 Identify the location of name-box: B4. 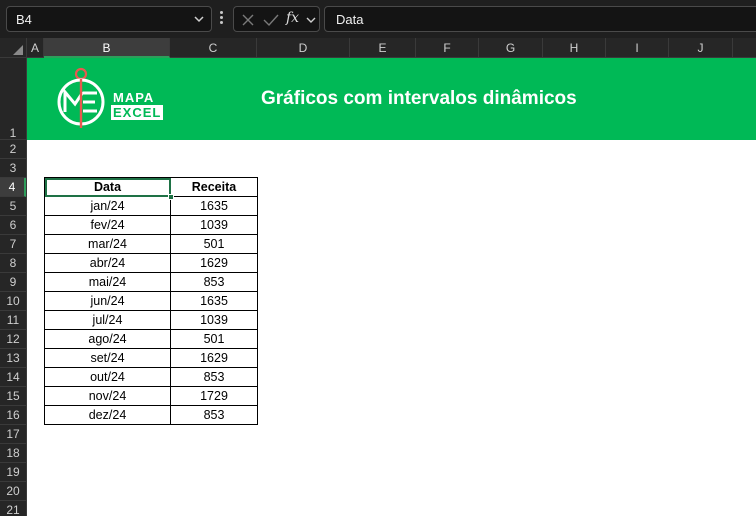
(109, 19).